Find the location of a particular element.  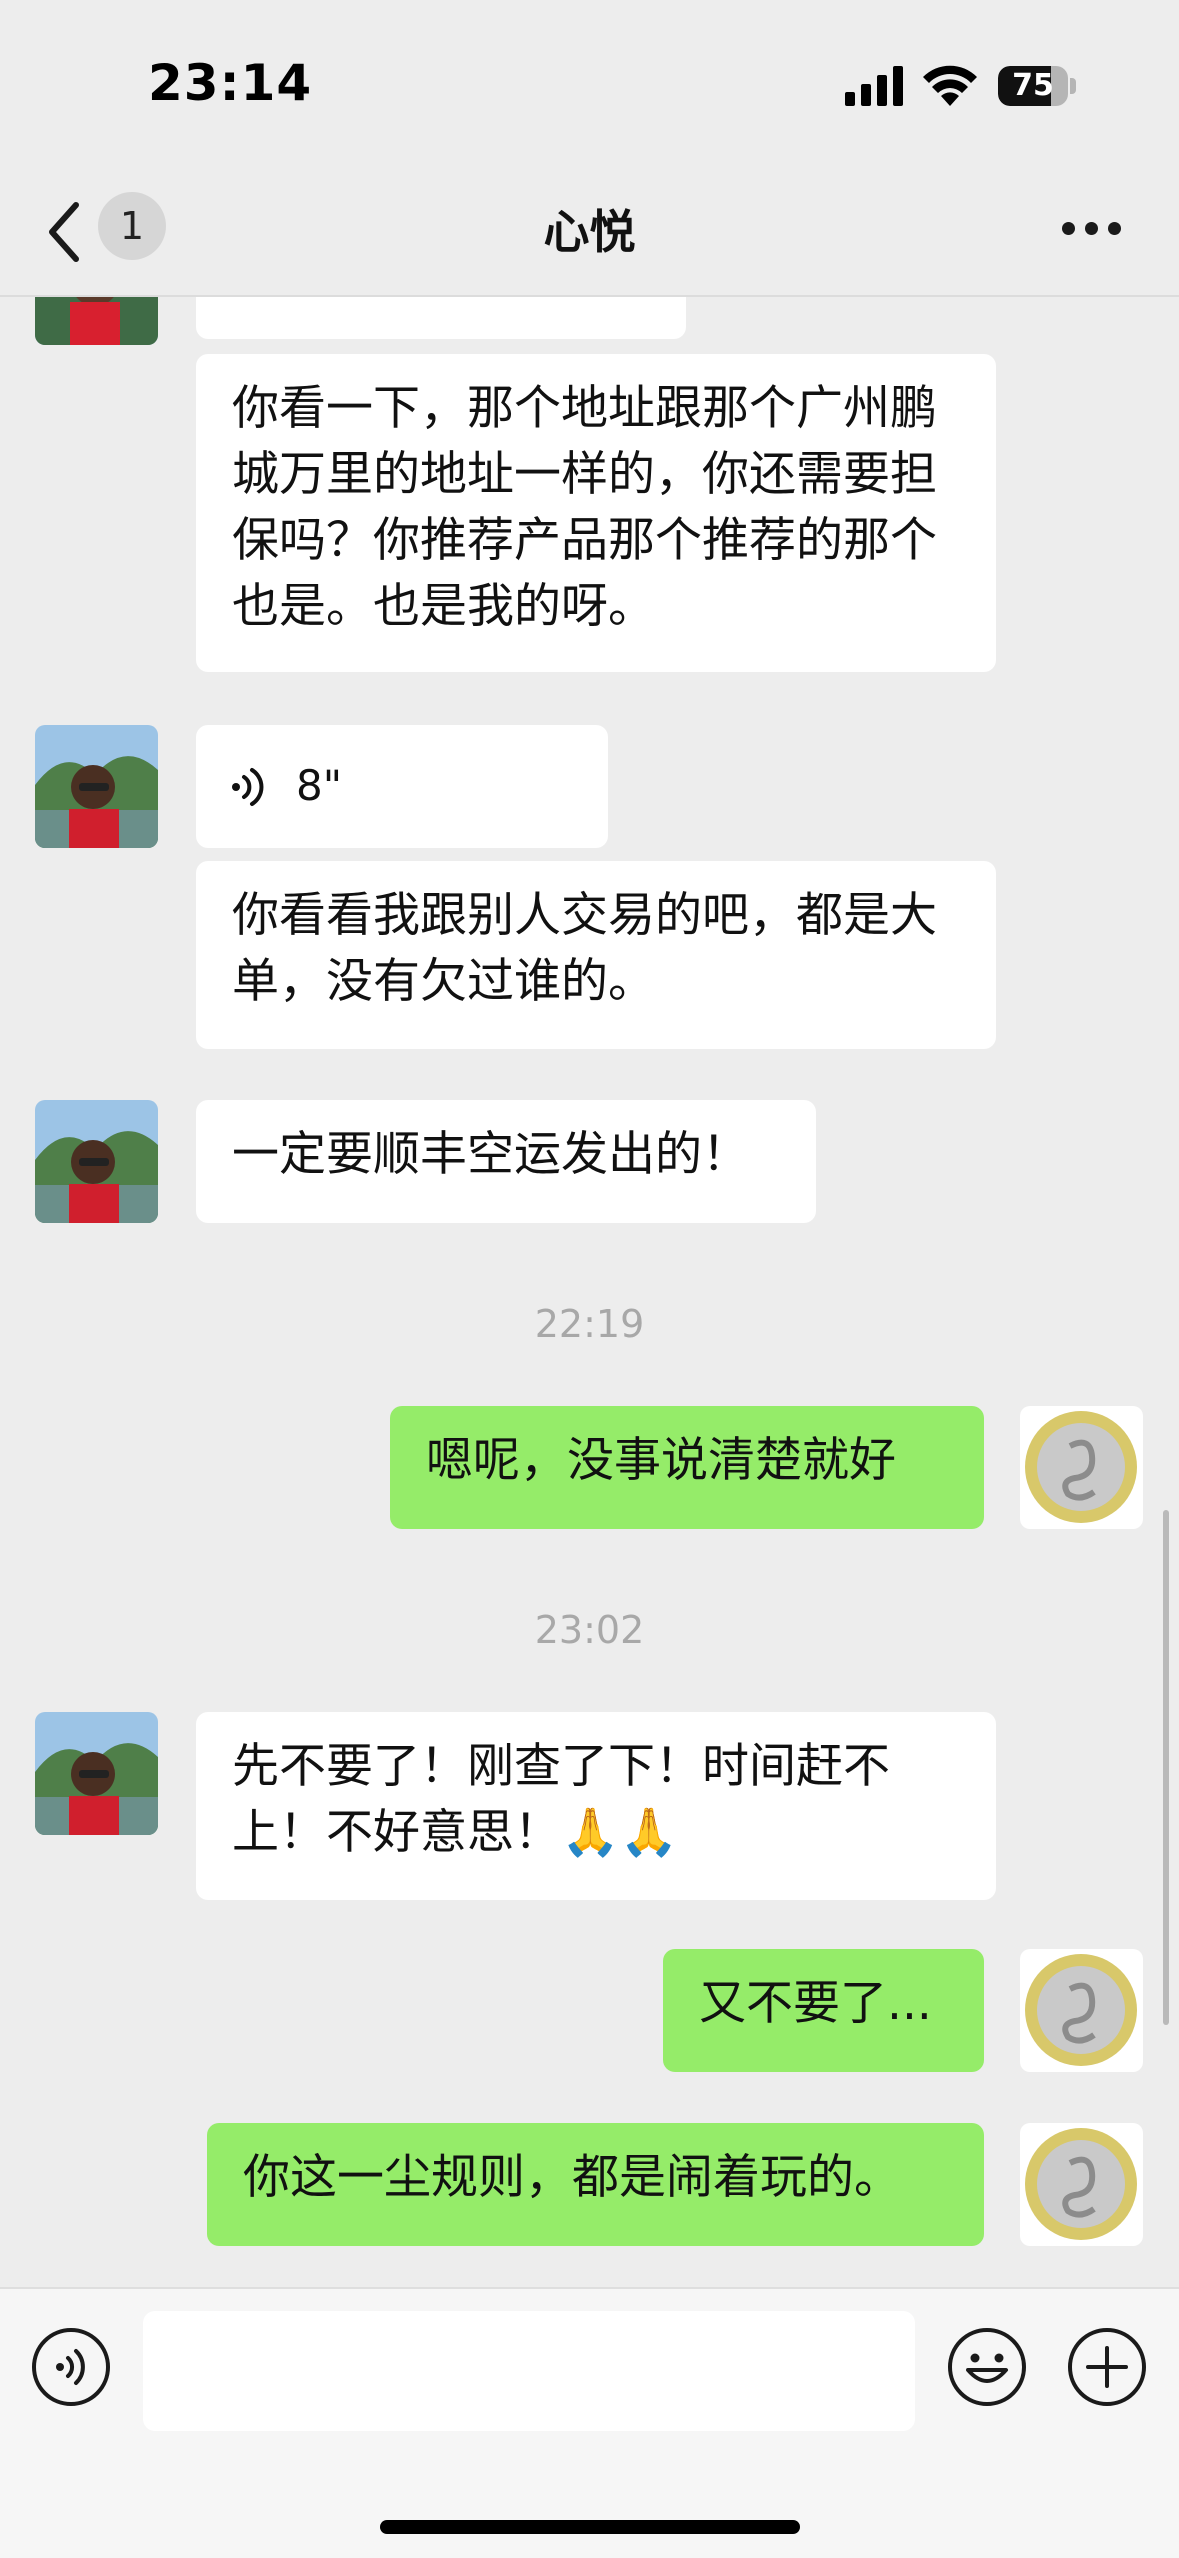

page-title: 心悦 is located at coordinates (589, 232).